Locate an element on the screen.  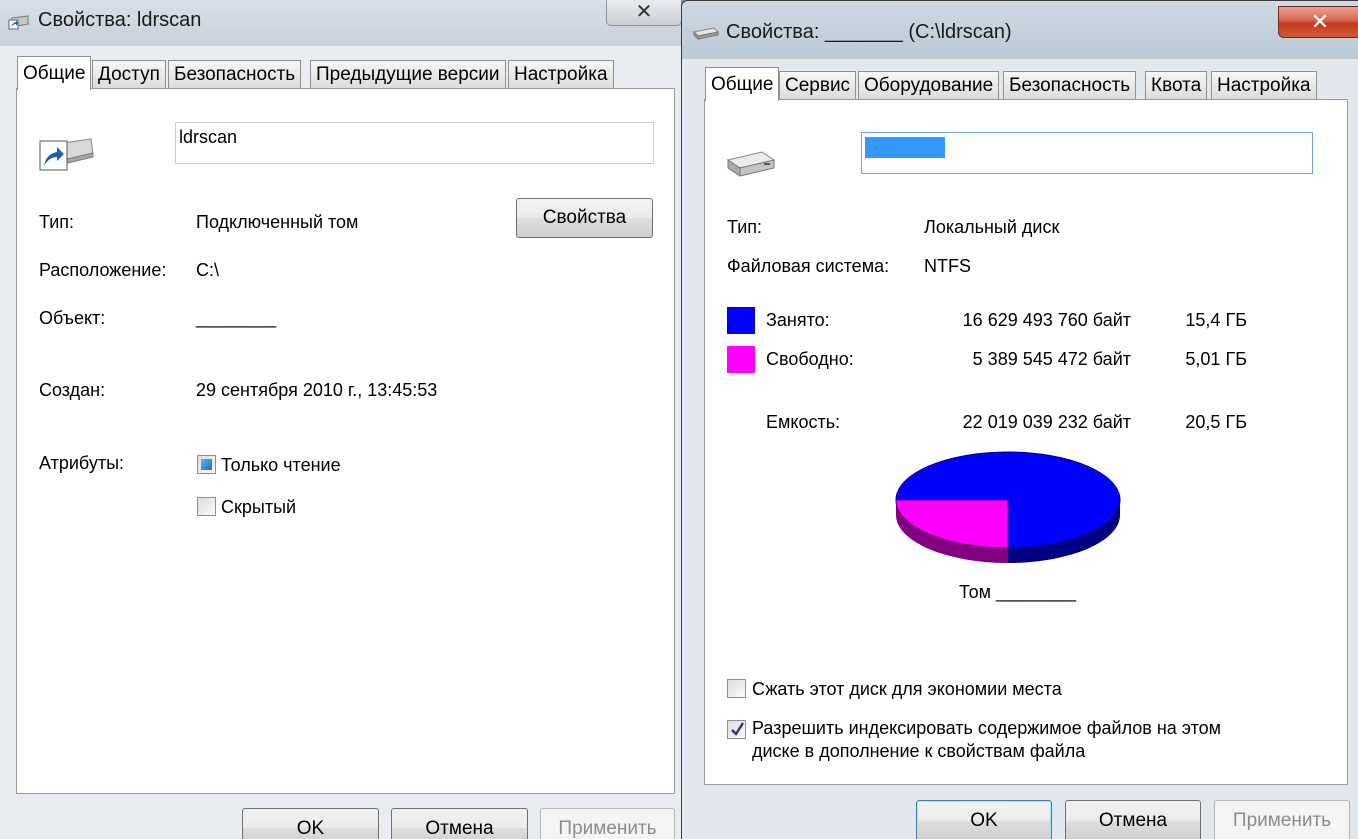
tab-tools: Сервис is located at coordinates (818, 85).